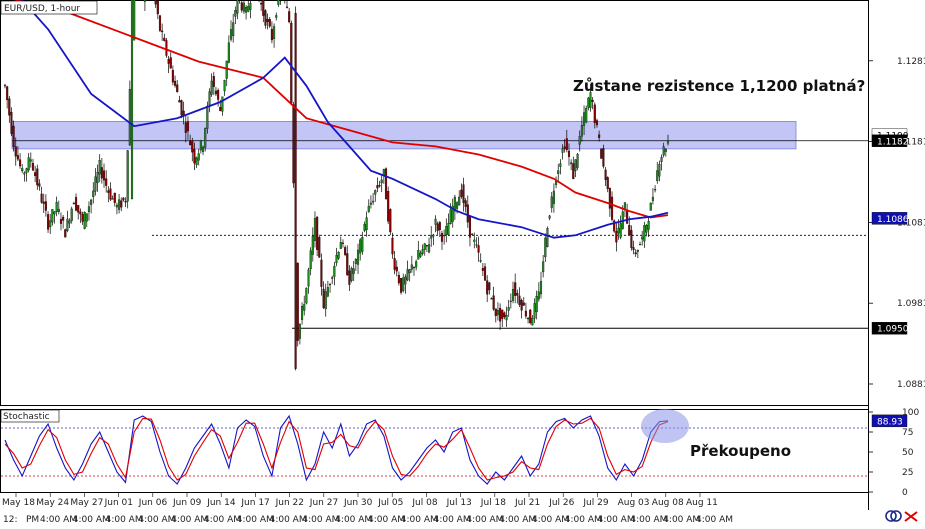 This screenshot has width=925, height=529. Describe the element at coordinates (911, 516) in the screenshot. I see `arrows-icon` at that location.